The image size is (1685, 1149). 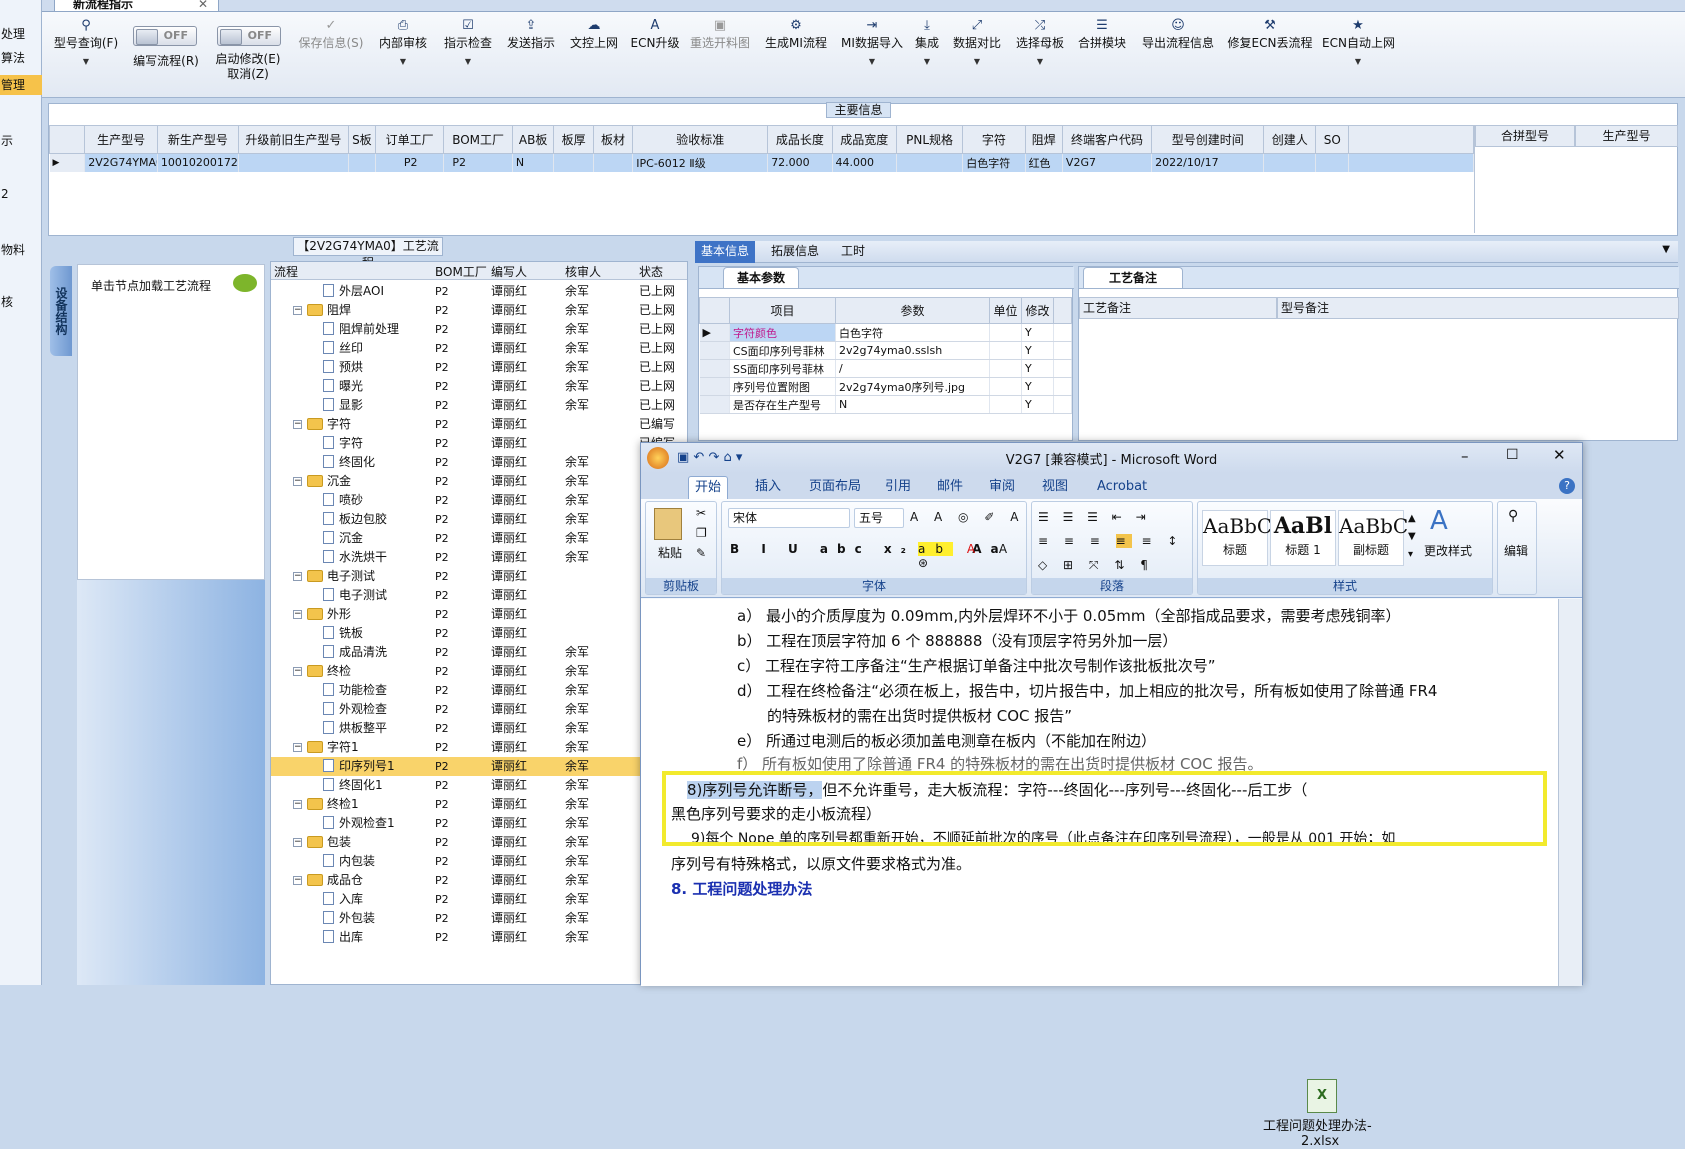 What do you see at coordinates (651, 271) in the screenshot?
I see `col-header: 状态` at bounding box center [651, 271].